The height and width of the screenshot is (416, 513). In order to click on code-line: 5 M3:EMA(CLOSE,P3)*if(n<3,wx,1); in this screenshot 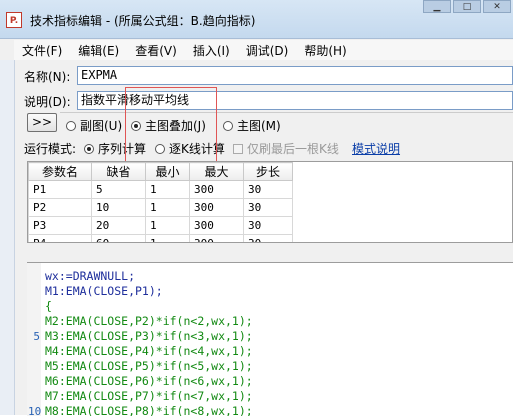, I will do `click(143, 336)`.